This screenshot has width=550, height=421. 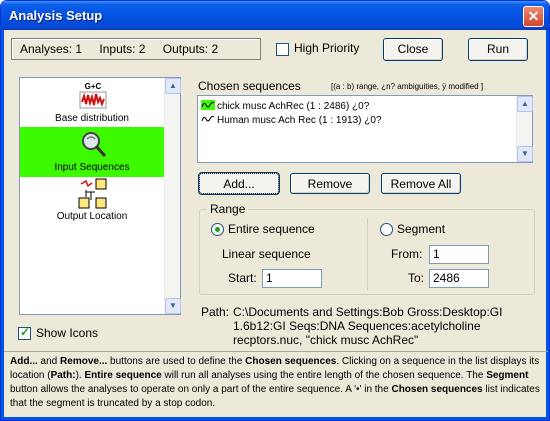 What do you see at coordinates (533, 16) in the screenshot?
I see `window-close-icon: ✕` at bounding box center [533, 16].